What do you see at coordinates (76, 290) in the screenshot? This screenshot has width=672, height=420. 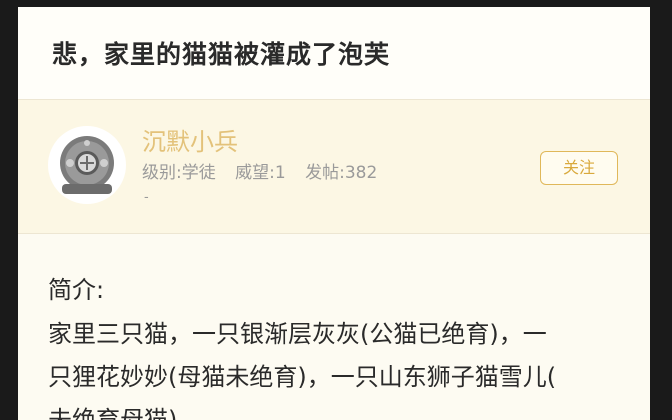 I see `intro-label: 简介:` at bounding box center [76, 290].